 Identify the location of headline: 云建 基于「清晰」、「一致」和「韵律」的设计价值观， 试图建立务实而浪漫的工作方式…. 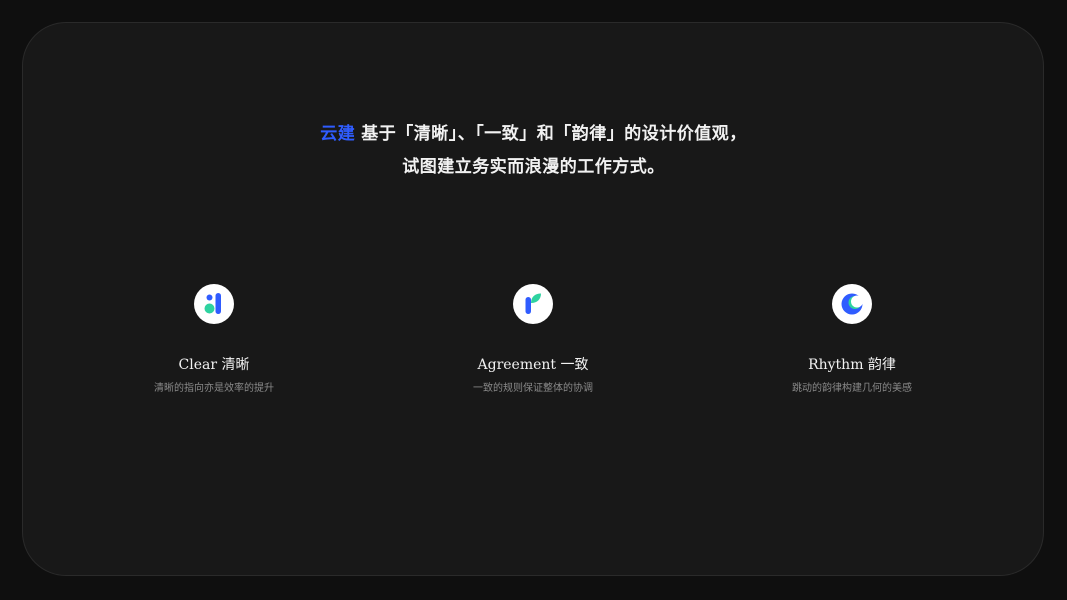
(533, 151).